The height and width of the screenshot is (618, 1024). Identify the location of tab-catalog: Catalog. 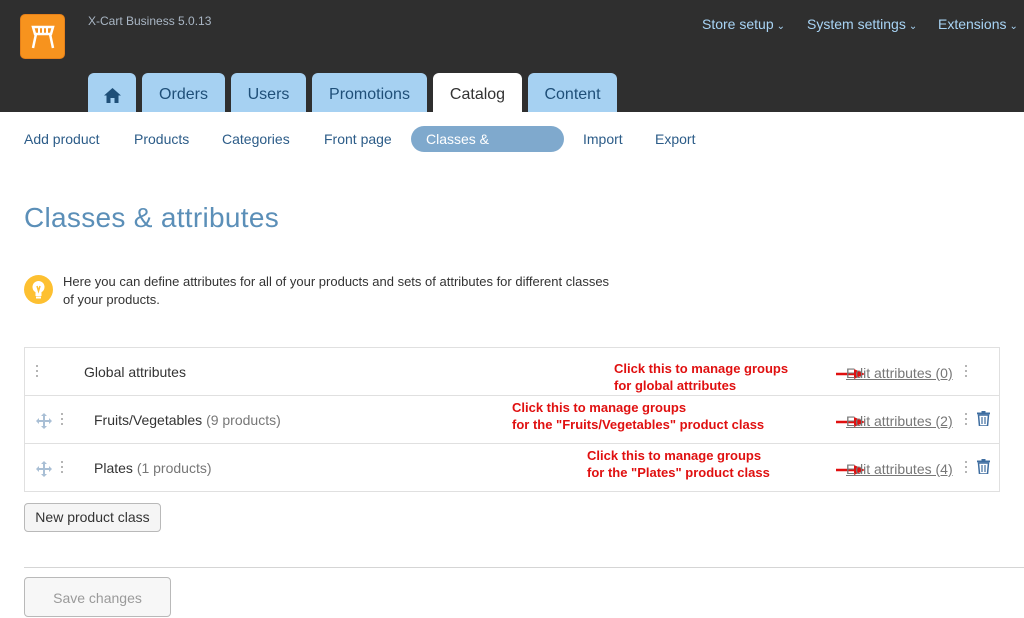
(477, 92).